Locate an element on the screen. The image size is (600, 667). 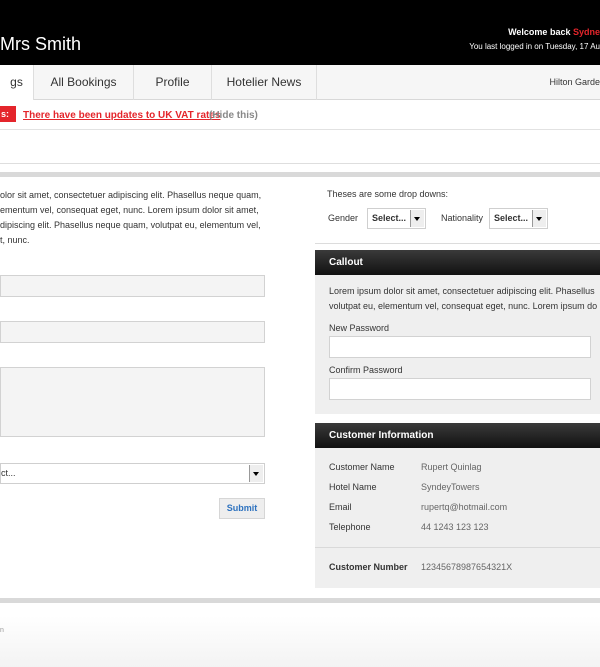
customer-info-divider is located at coordinates (457, 547).